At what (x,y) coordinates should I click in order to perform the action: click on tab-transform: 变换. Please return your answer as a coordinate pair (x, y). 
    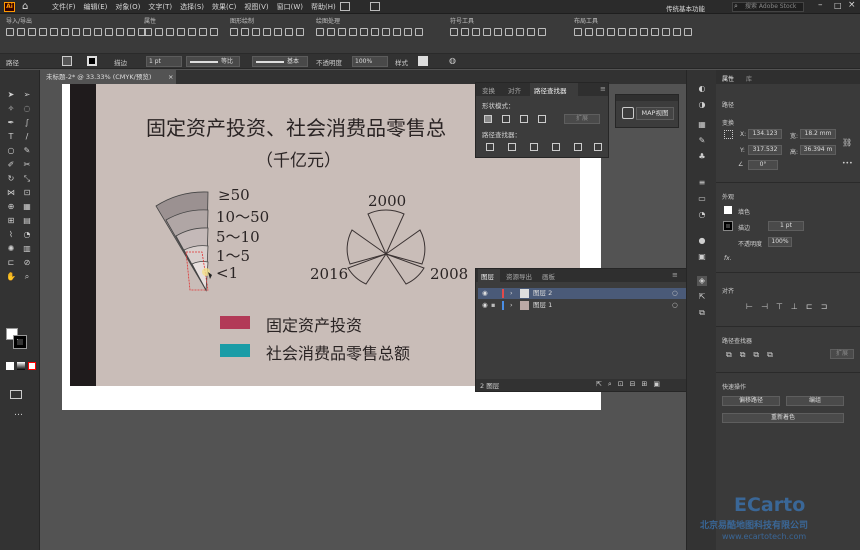
    Looking at the image, I should click on (488, 90).